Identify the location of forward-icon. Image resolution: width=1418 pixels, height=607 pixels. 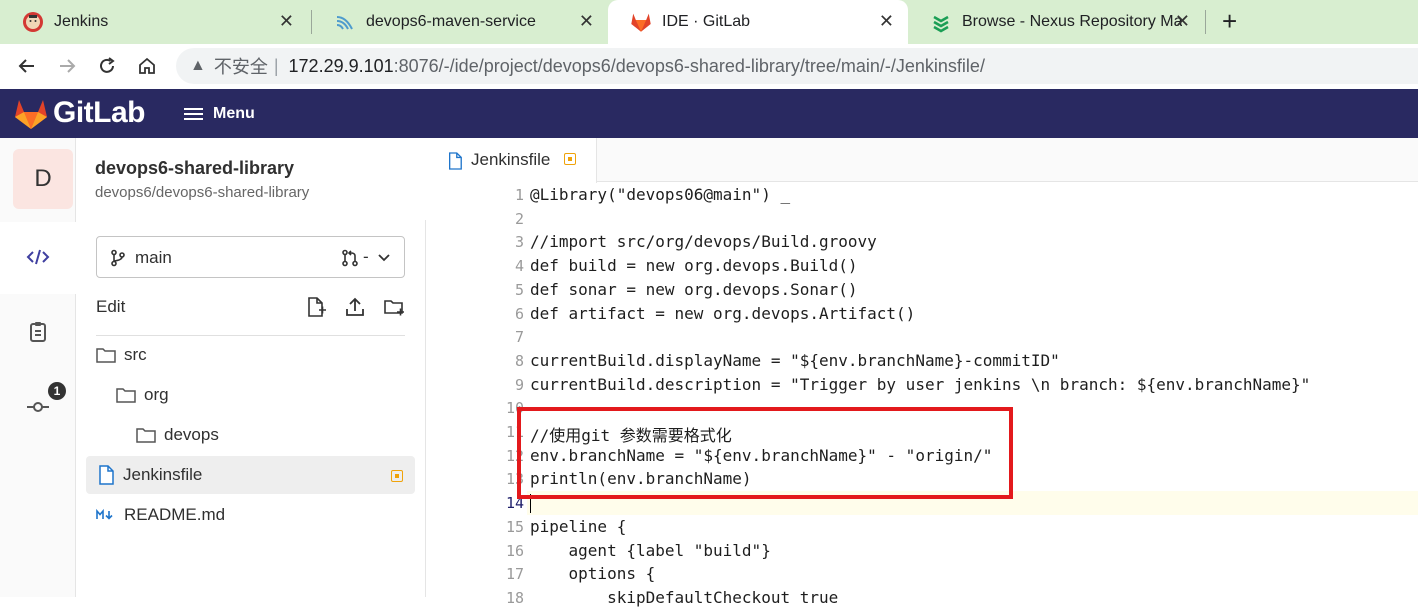
(68, 66).